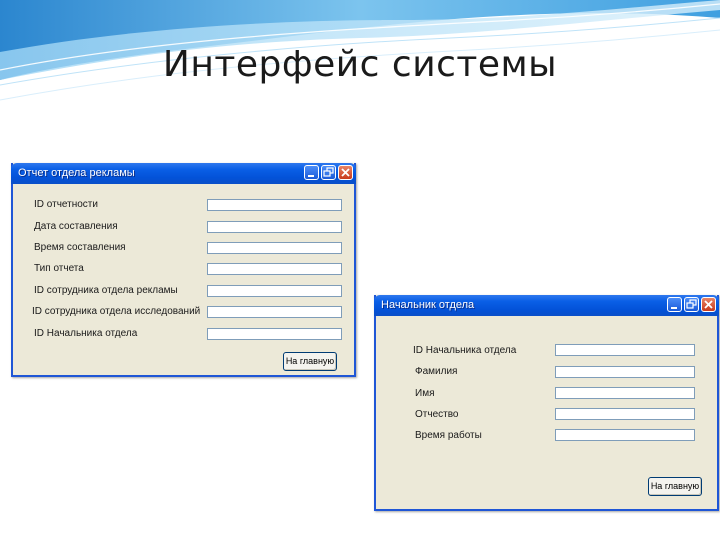 The height and width of the screenshot is (540, 720). Describe the element at coordinates (546, 305) in the screenshot. I see `window-titlebar: Начальник отдела` at that location.